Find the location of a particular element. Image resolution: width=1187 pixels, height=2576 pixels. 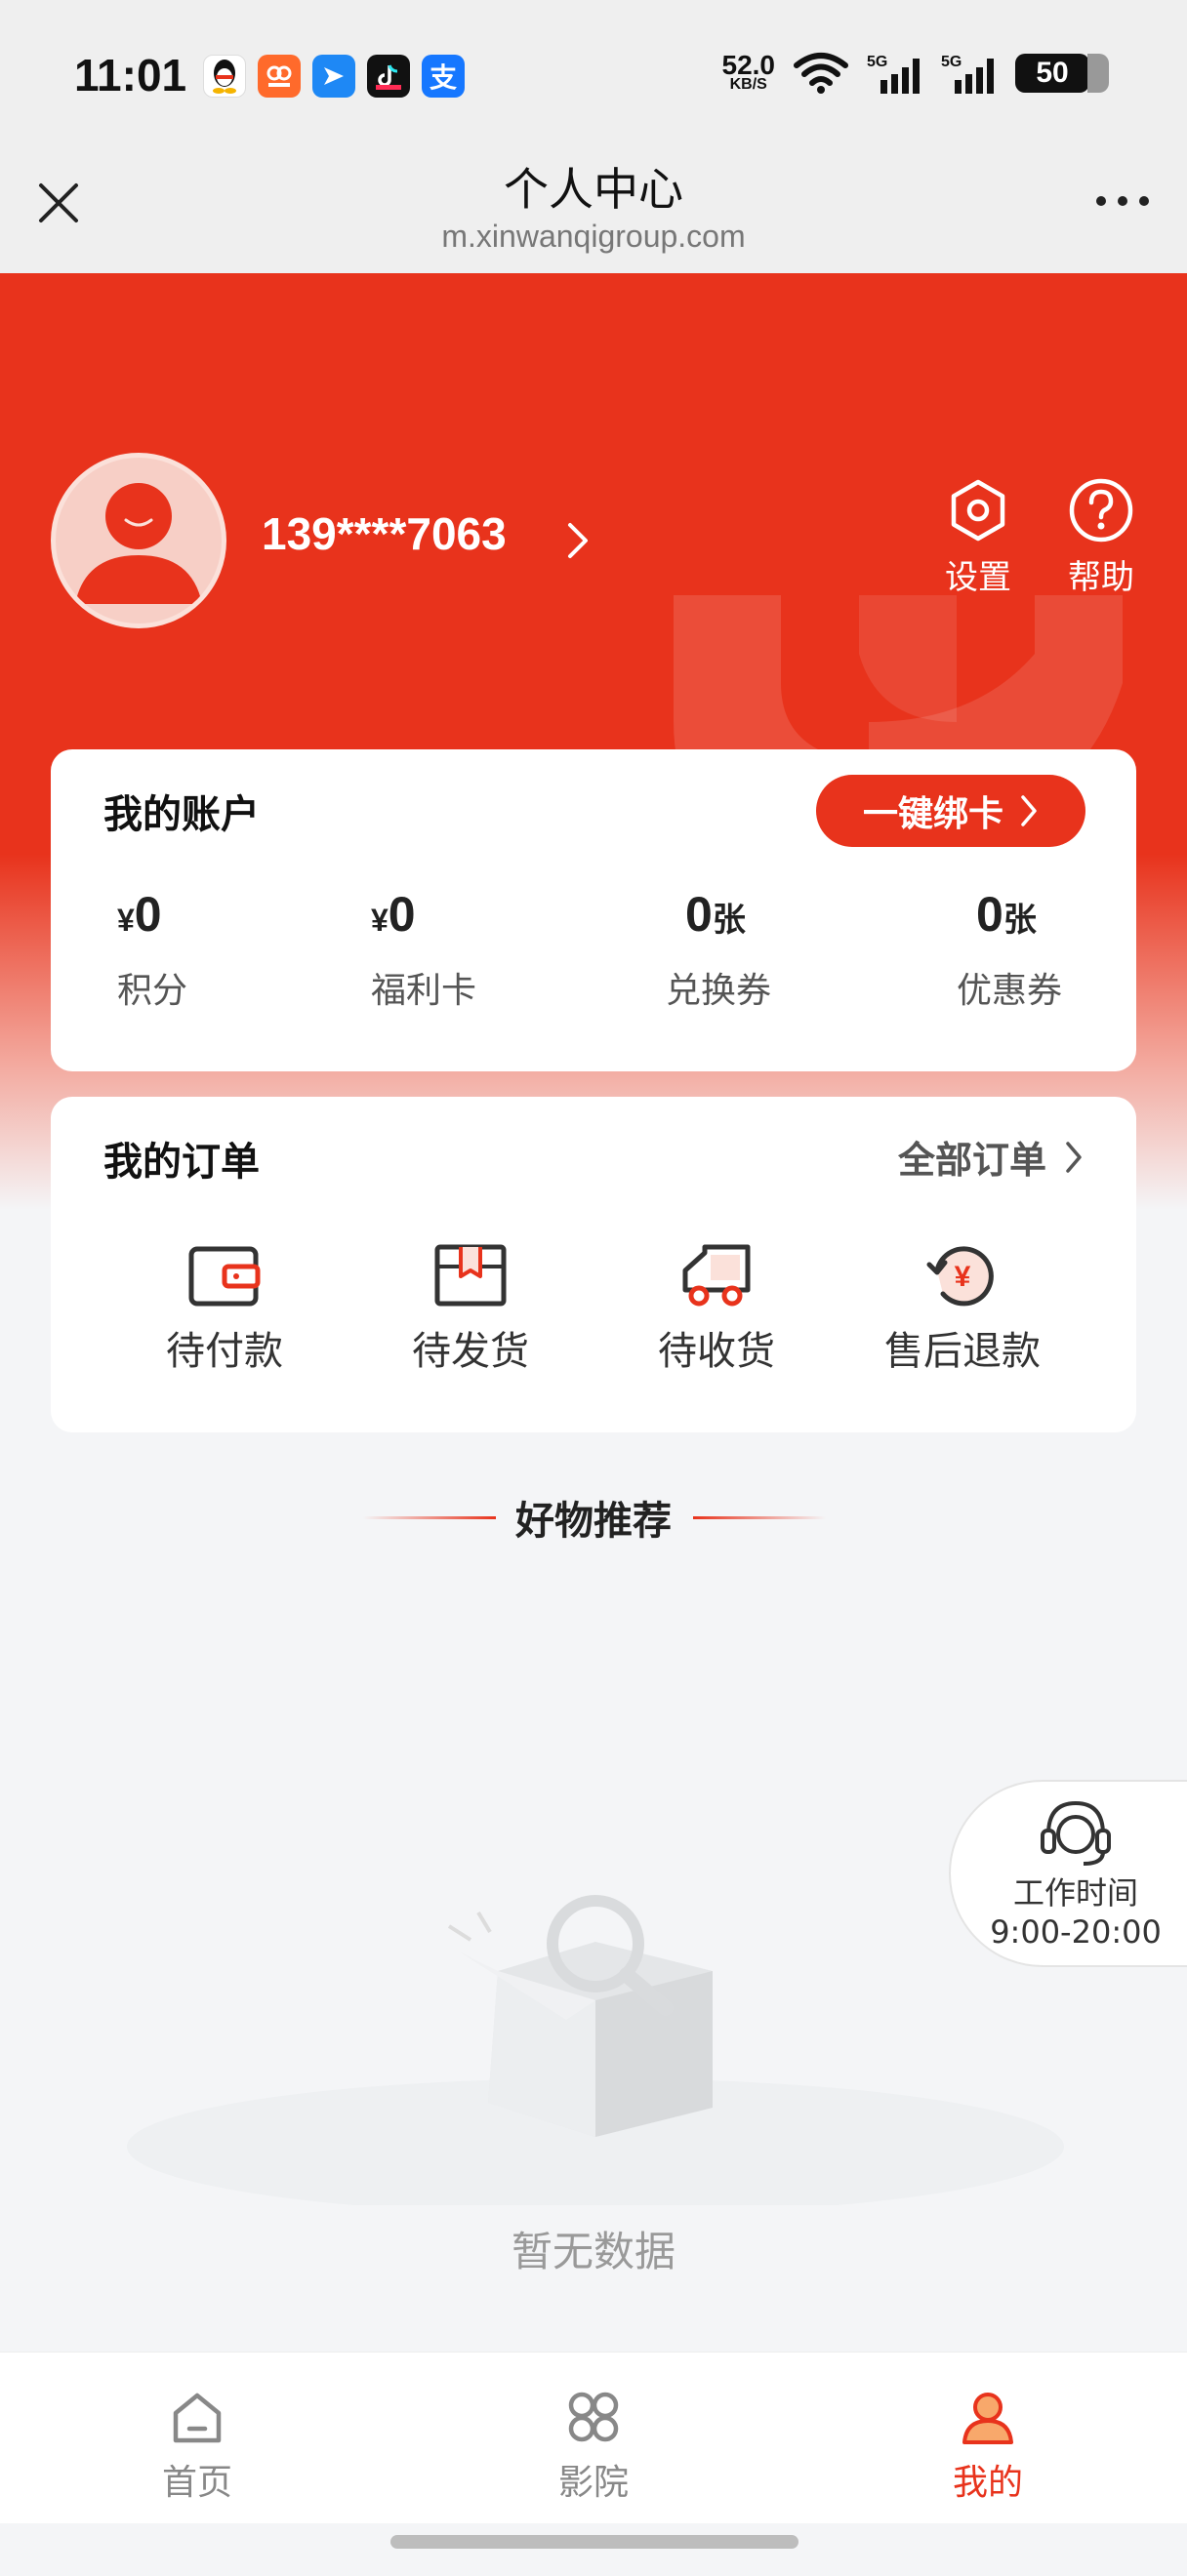

user-phone: 139****7063 is located at coordinates (384, 533).